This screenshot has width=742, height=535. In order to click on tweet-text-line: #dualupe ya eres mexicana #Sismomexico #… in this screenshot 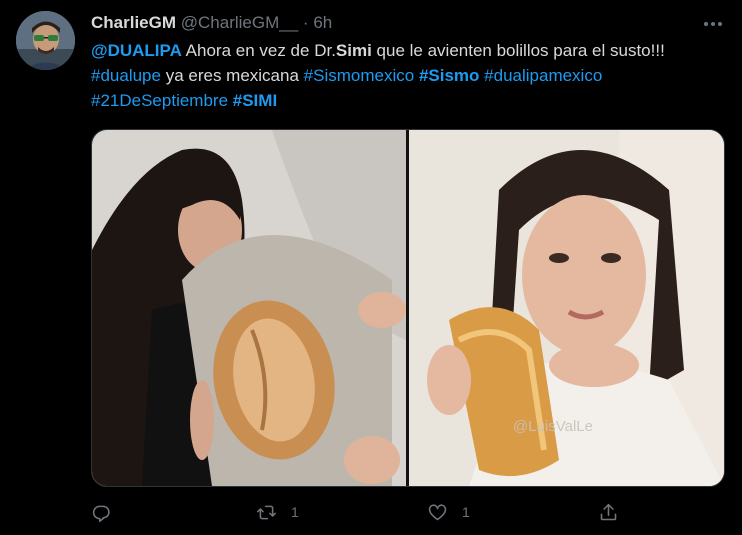, I will do `click(411, 75)`.